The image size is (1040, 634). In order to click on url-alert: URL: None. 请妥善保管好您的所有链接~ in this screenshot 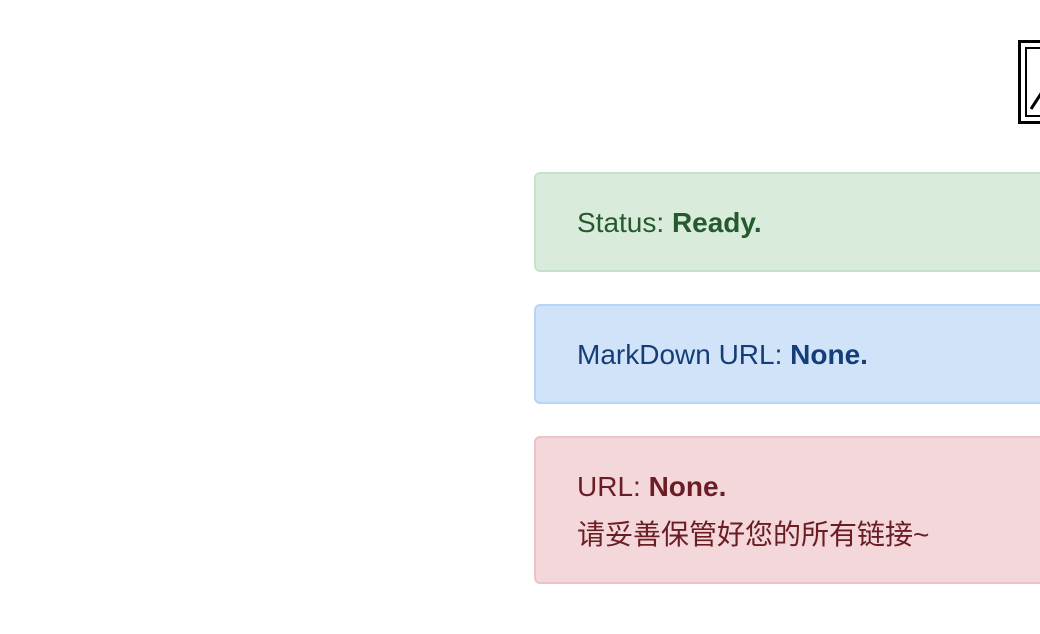, I will do `click(787, 510)`.